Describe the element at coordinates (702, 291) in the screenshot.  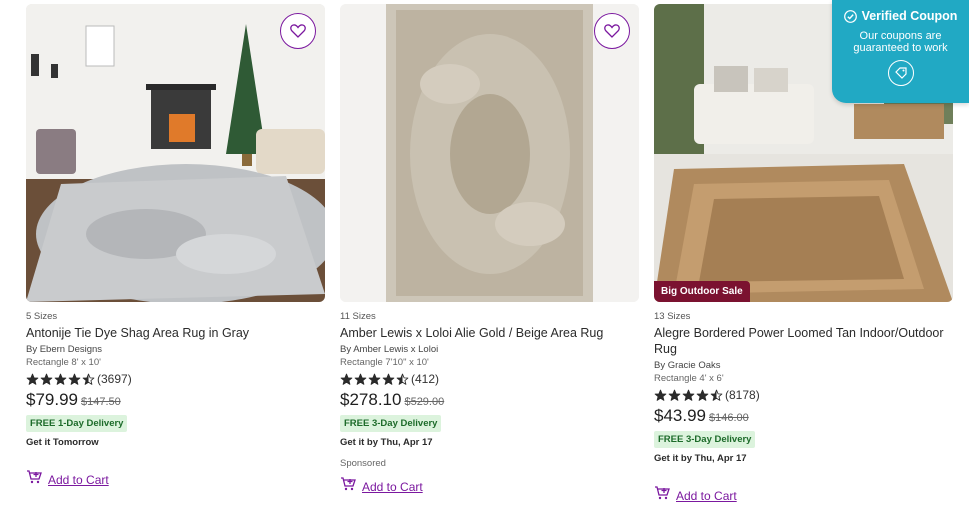
I see `sale-badge: Big Outdoor Sale` at that location.